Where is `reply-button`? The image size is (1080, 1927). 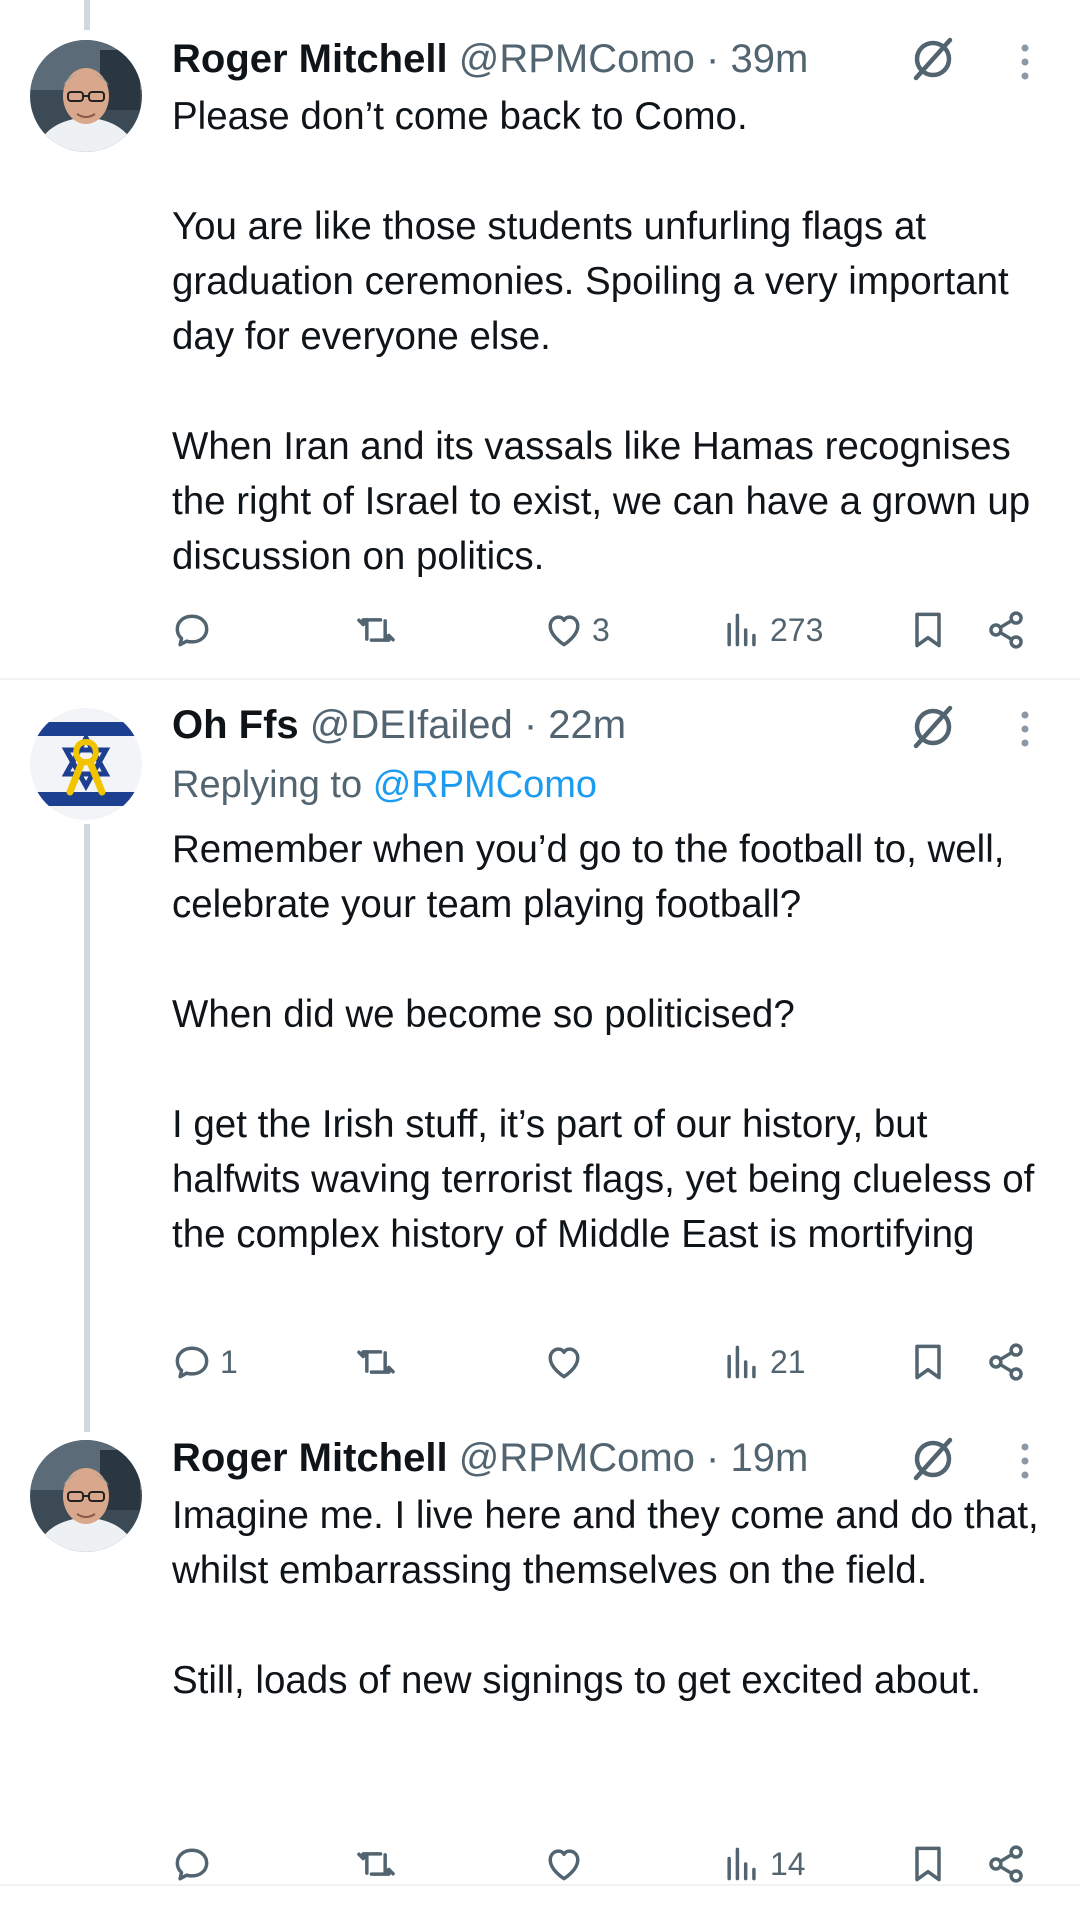
reply-button is located at coordinates (195, 630).